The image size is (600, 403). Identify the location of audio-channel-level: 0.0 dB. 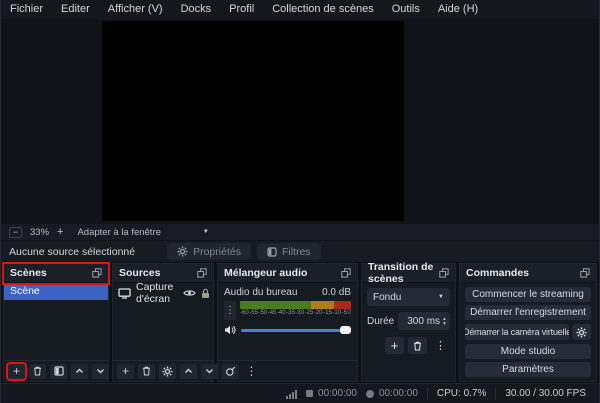
(336, 292).